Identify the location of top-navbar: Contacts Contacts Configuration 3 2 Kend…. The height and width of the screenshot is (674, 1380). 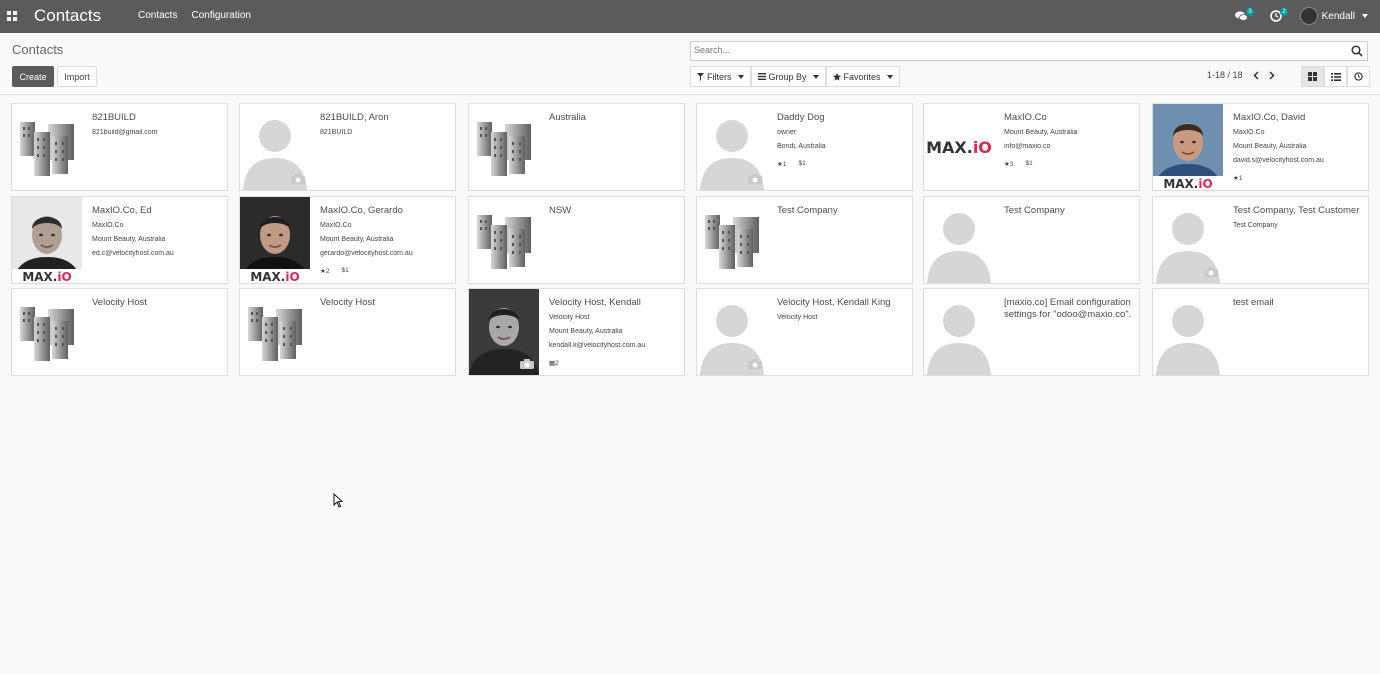
(690, 16).